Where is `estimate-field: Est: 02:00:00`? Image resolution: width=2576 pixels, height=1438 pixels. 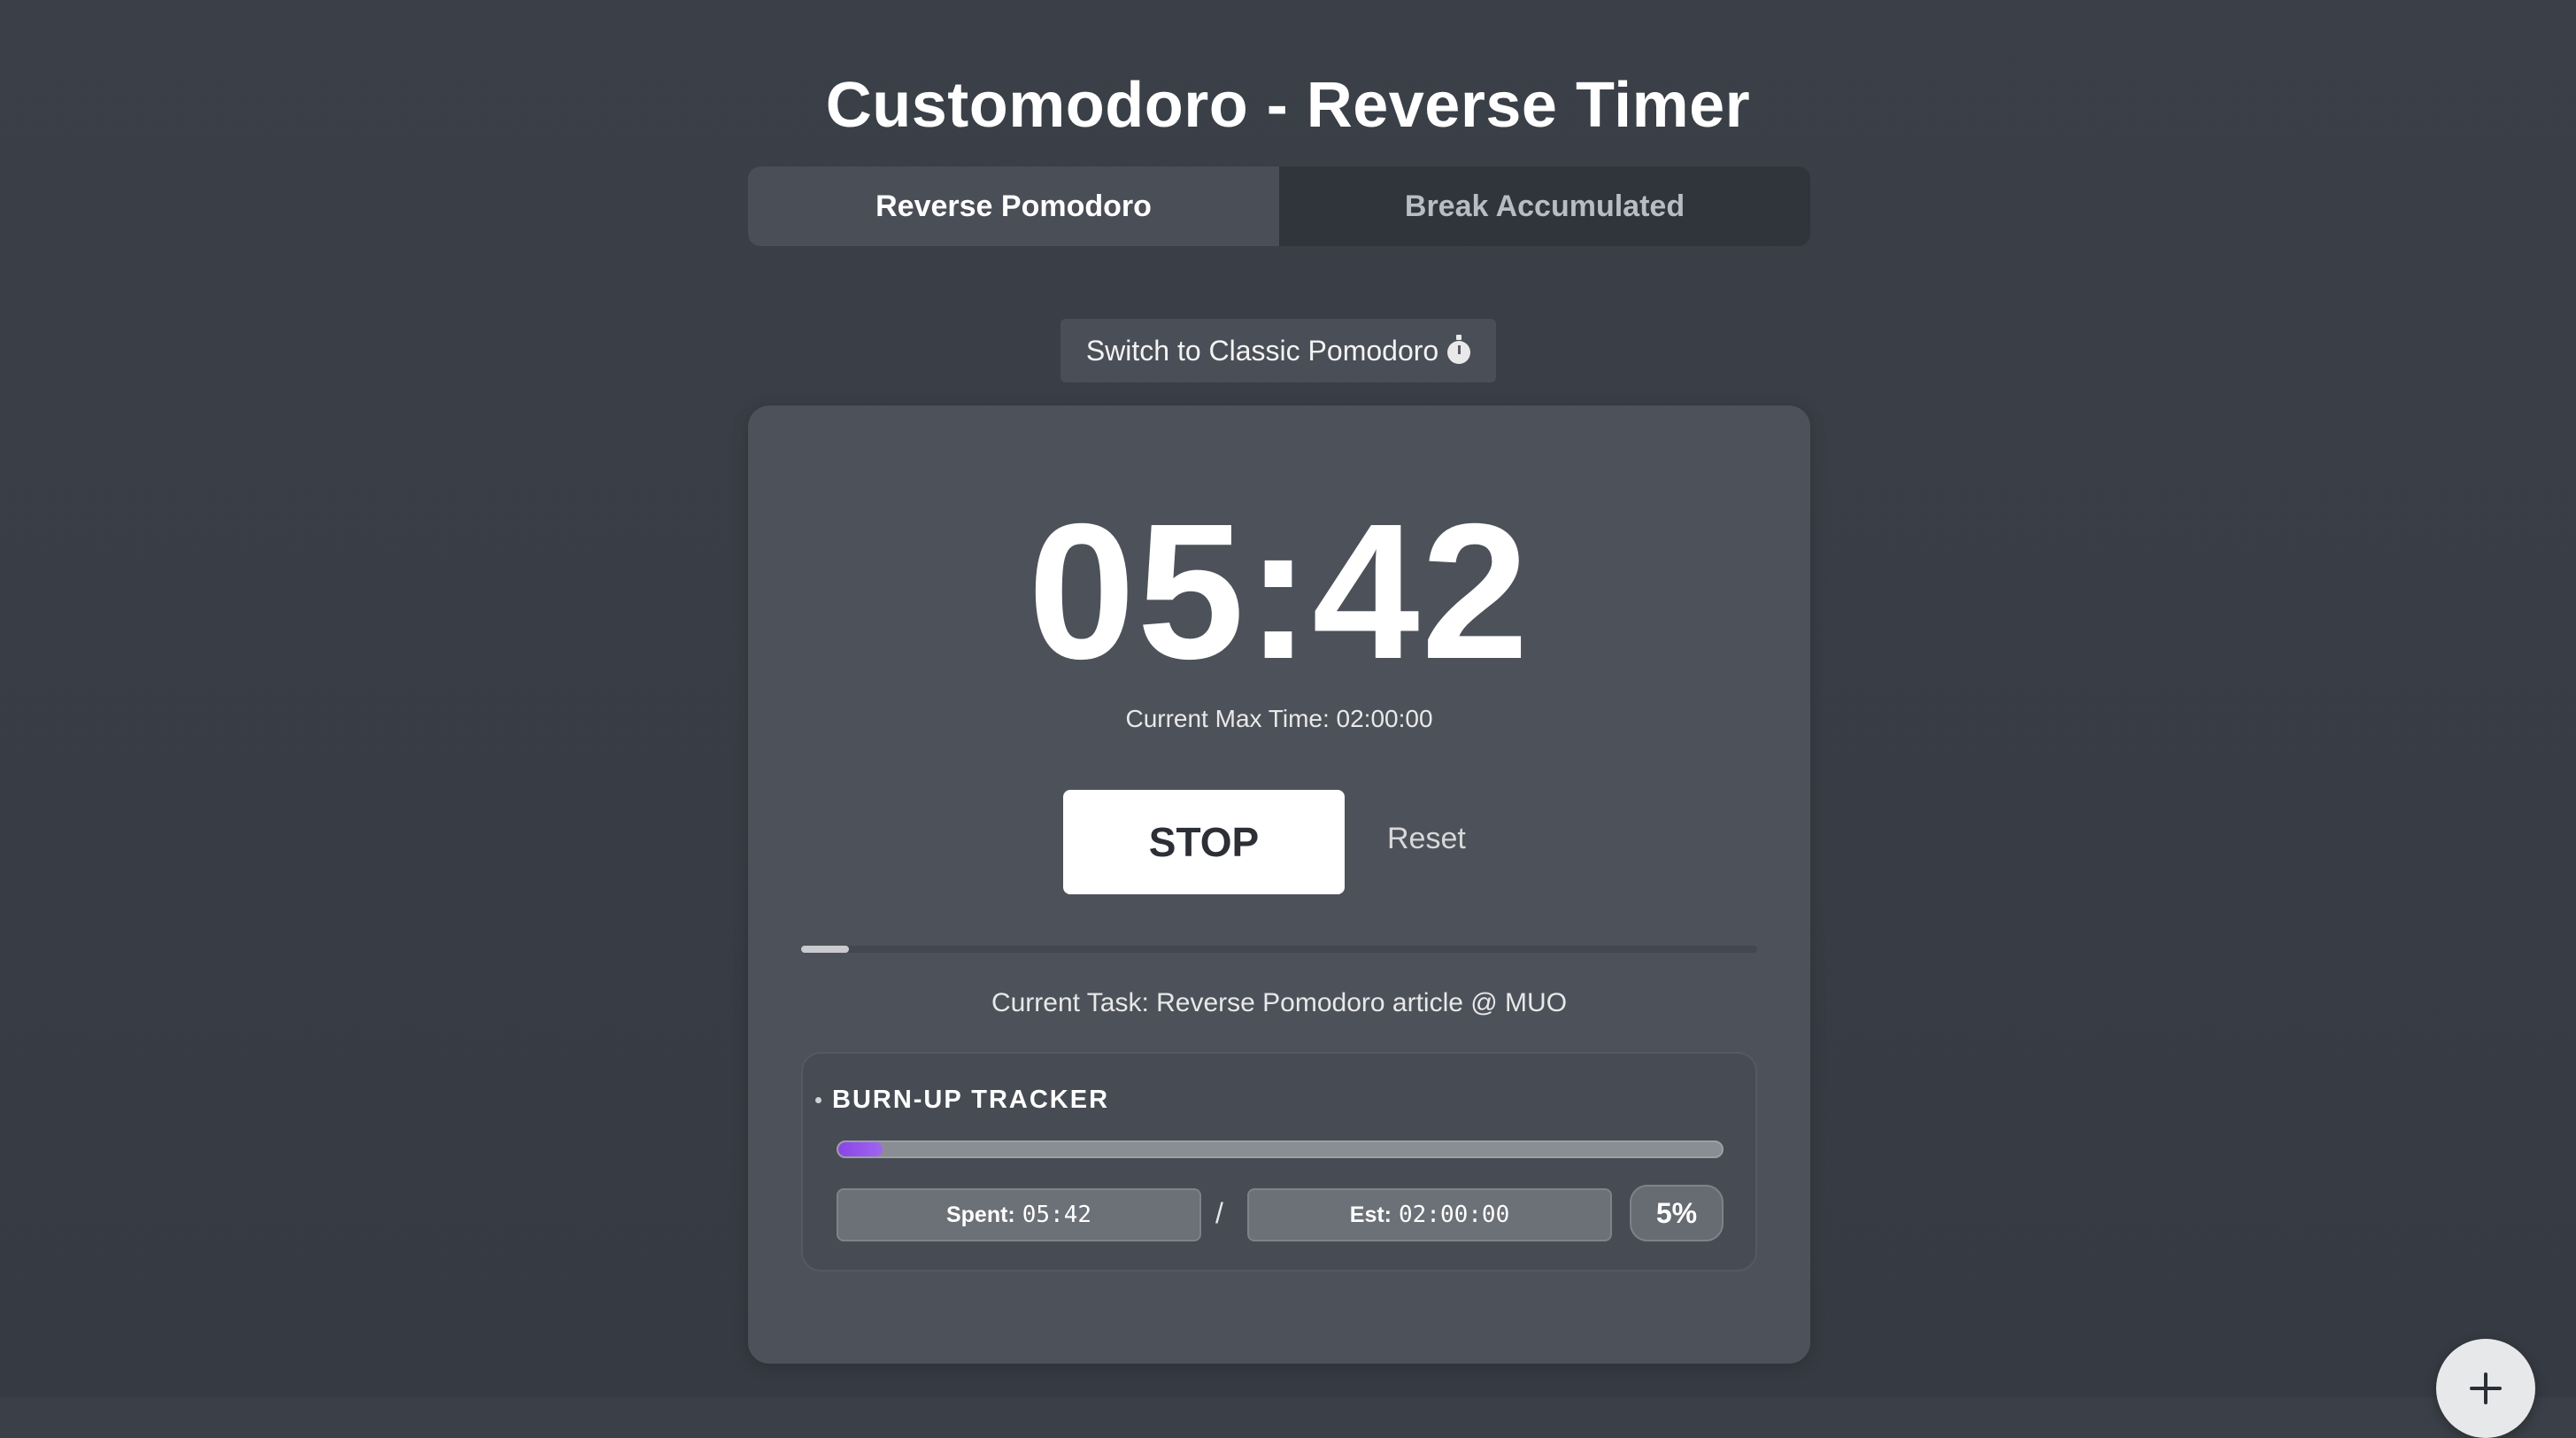 estimate-field: Est: 02:00:00 is located at coordinates (1429, 1215).